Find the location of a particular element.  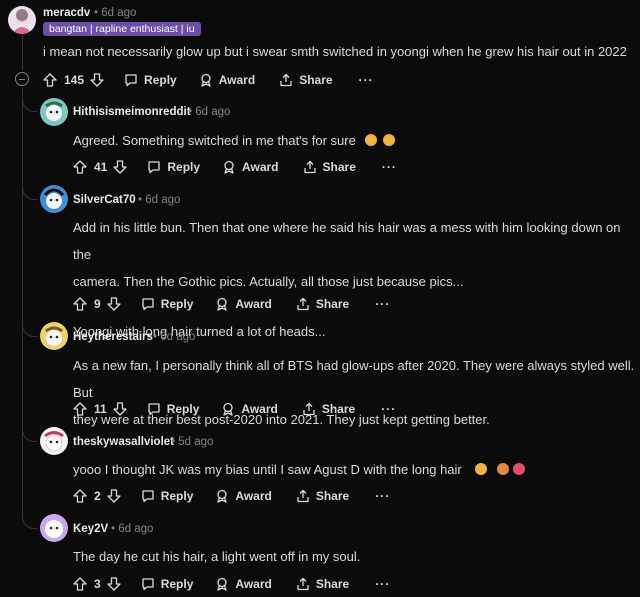

comment-actions: 41 Reply Award Share ··· is located at coordinates (235, 167).